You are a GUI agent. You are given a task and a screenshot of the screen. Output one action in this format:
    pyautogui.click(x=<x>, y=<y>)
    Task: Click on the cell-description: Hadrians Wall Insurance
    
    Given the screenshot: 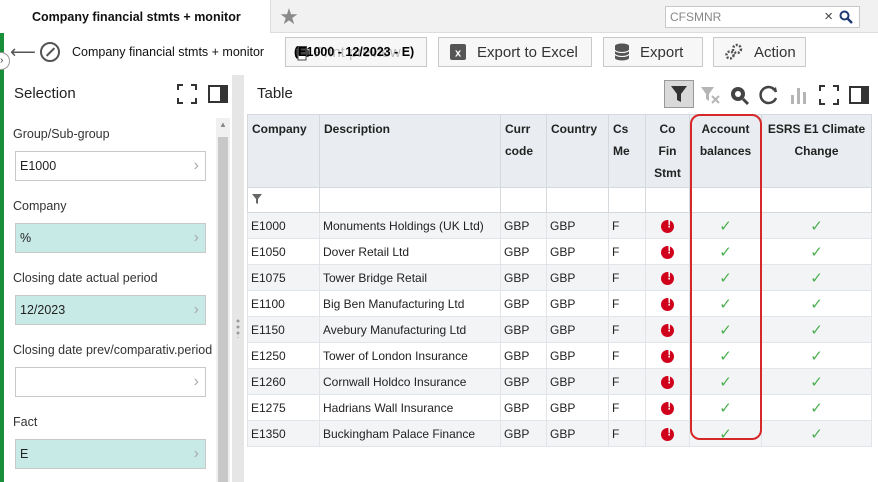 What is the action you would take?
    pyautogui.click(x=410, y=407)
    